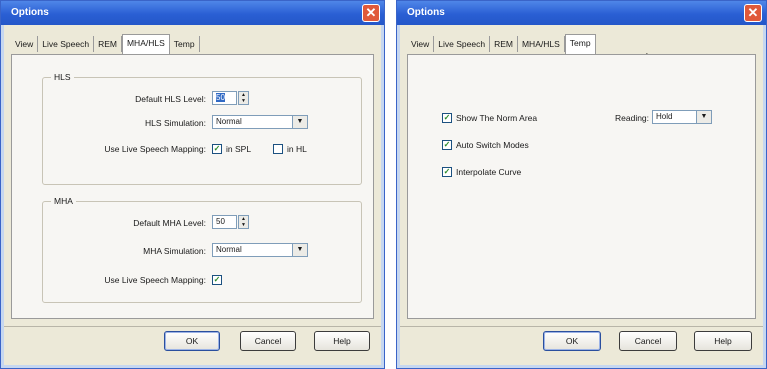 This screenshot has width=767, height=369. What do you see at coordinates (62, 77) in the screenshot?
I see `hls-group-title: HLS` at bounding box center [62, 77].